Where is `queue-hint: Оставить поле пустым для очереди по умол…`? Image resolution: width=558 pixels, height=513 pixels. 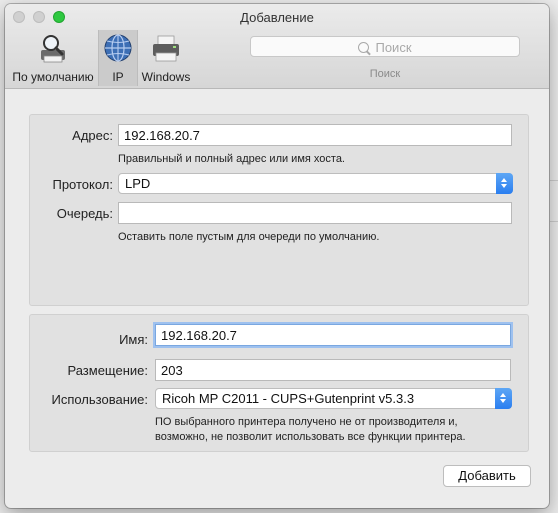
queue-hint: Оставить поле пустым для очереди по умол… is located at coordinates (249, 237).